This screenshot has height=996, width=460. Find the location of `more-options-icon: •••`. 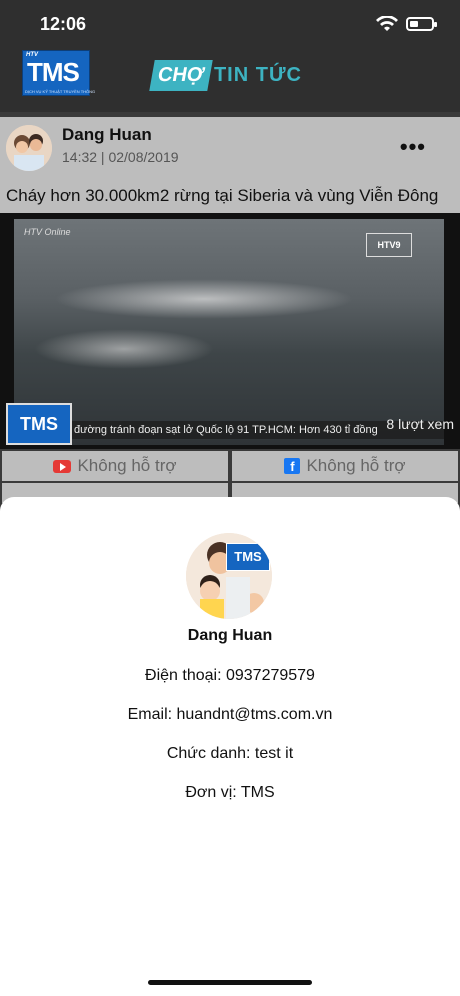

more-options-icon: ••• is located at coordinates (413, 147).